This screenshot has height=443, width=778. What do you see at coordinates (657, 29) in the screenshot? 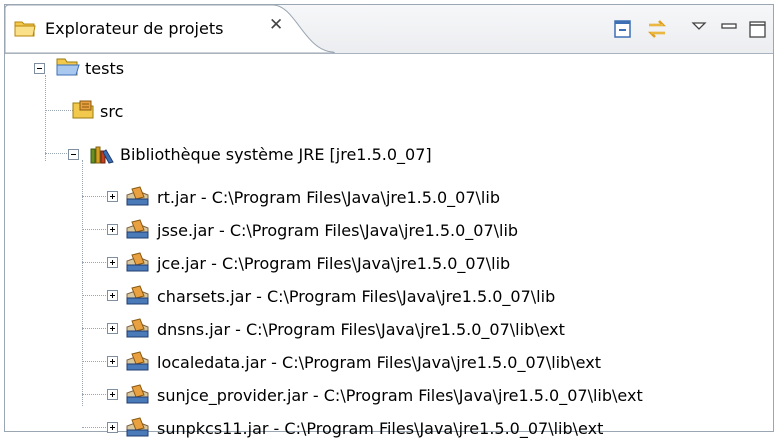
I see `link-with-editor-icon` at bounding box center [657, 29].